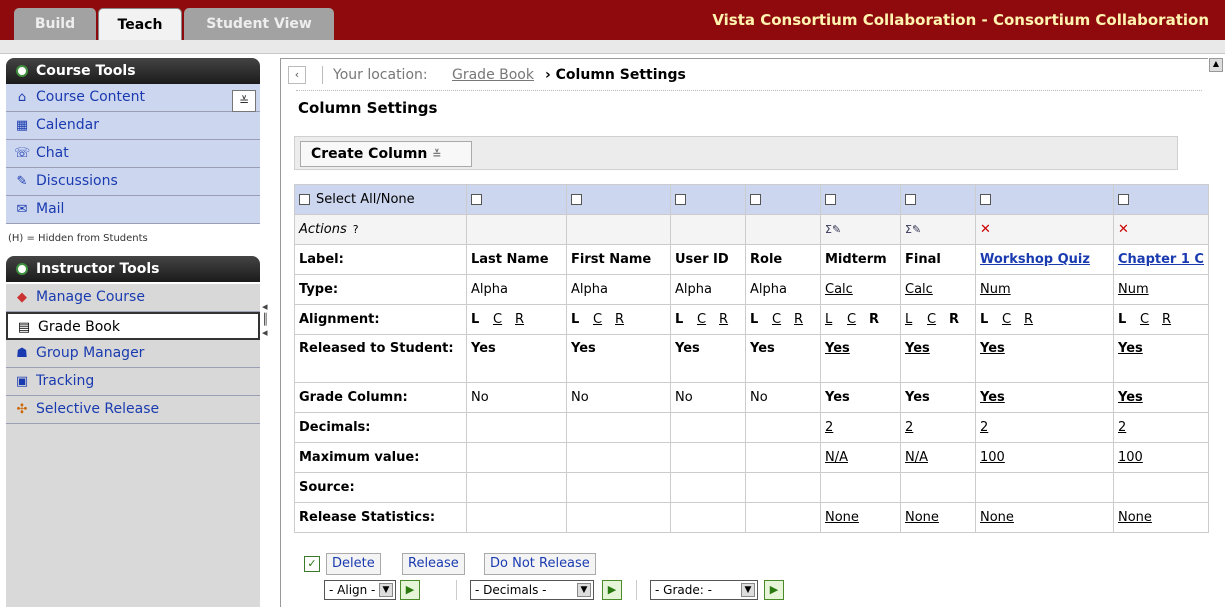  Describe the element at coordinates (612, 590) in the screenshot. I see `decimals-go-button: ▶` at that location.